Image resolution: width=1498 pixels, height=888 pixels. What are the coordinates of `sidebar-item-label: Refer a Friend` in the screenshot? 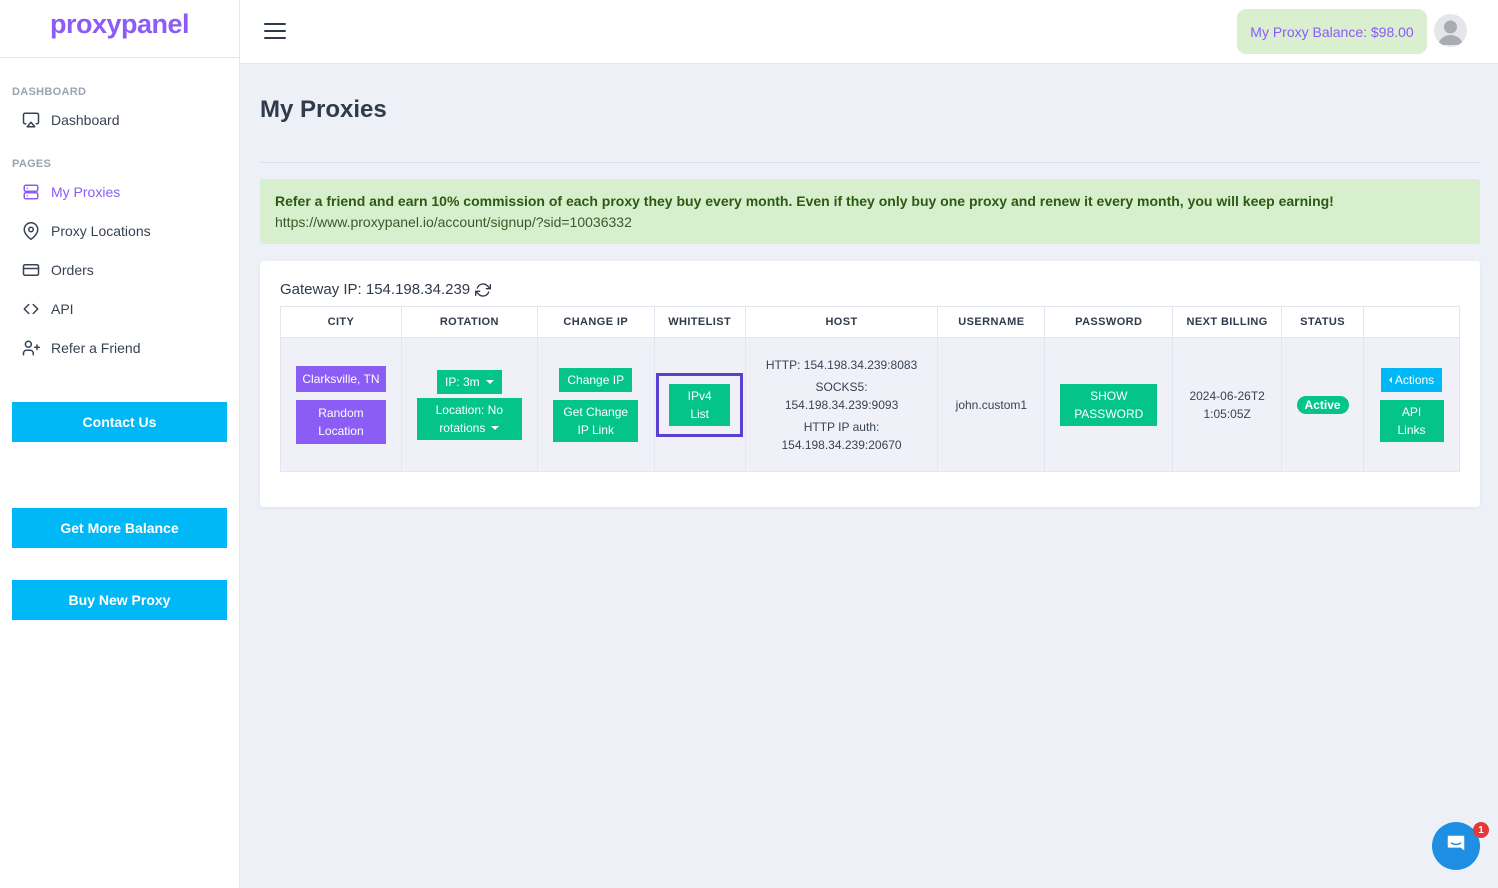 It's located at (96, 347).